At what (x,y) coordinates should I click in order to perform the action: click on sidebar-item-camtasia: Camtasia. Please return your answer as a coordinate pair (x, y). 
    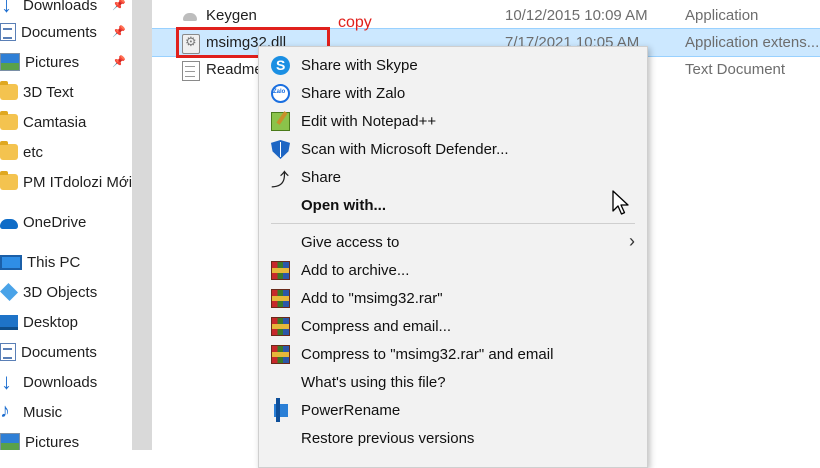
    Looking at the image, I should click on (66, 122).